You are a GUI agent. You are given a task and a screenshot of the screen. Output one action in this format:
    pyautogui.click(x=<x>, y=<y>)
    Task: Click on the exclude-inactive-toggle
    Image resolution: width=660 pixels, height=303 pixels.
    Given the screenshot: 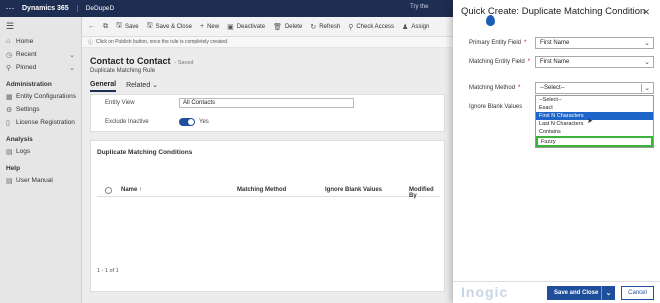 What is the action you would take?
    pyautogui.click(x=187, y=122)
    